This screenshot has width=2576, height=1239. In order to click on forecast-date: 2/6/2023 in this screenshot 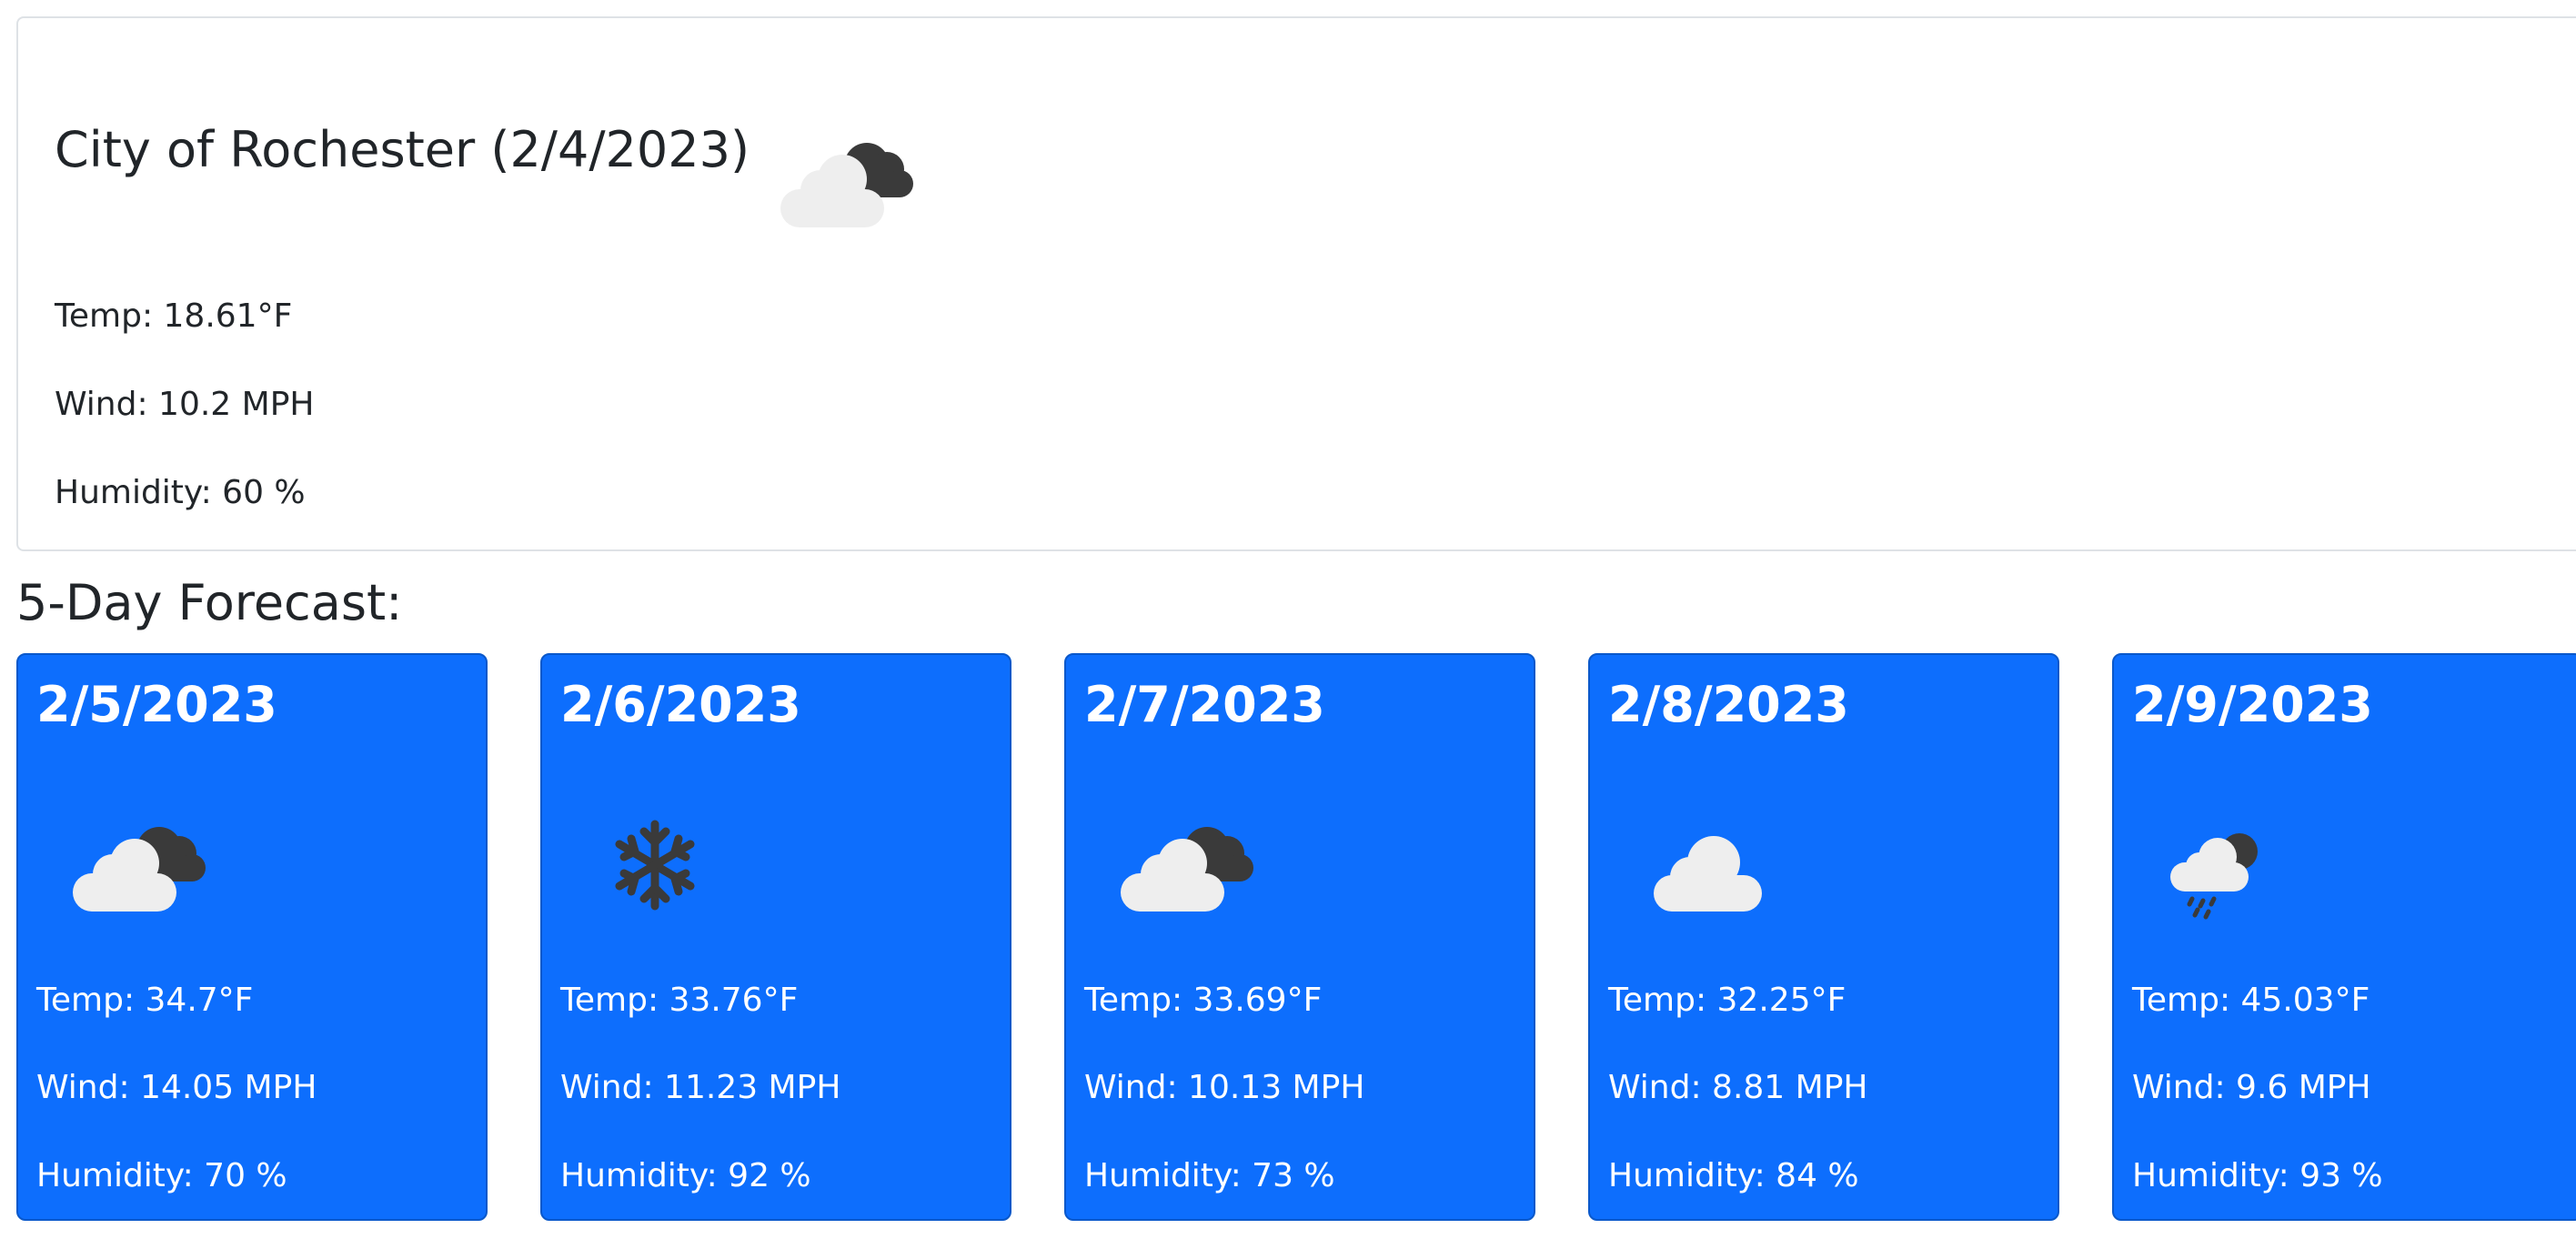, I will do `click(680, 704)`.